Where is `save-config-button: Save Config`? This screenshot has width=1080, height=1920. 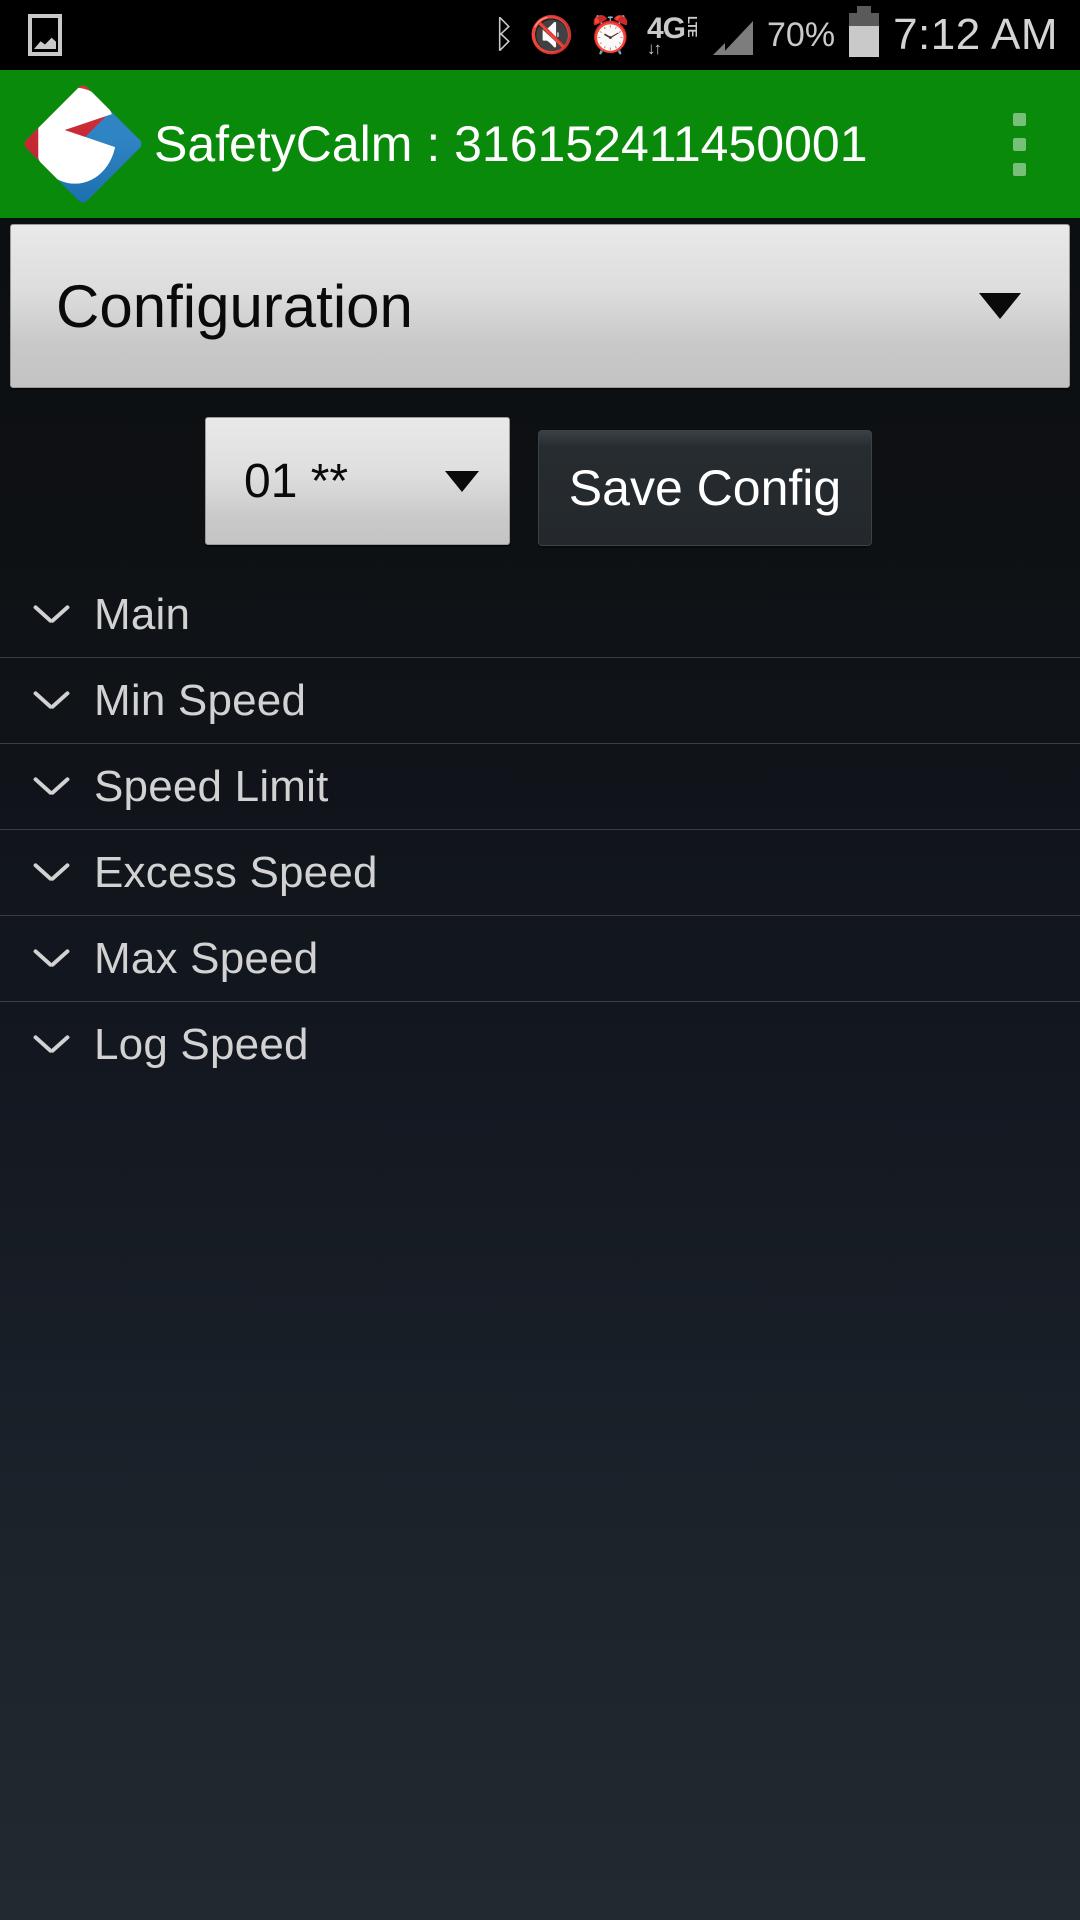
save-config-button: Save Config is located at coordinates (705, 488).